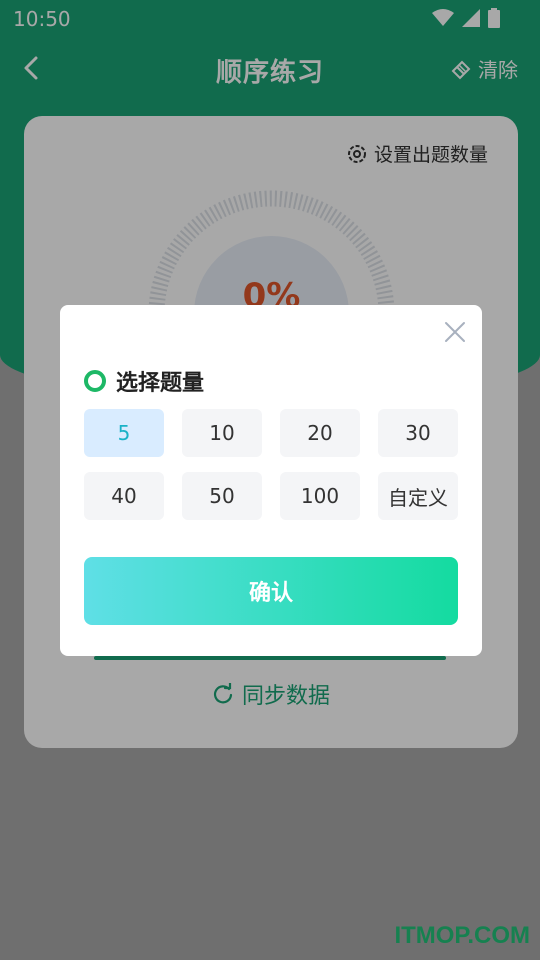 Image resolution: width=540 pixels, height=960 pixels. What do you see at coordinates (160, 383) in the screenshot?
I see `dialog-heading-label: 选择题量` at bounding box center [160, 383].